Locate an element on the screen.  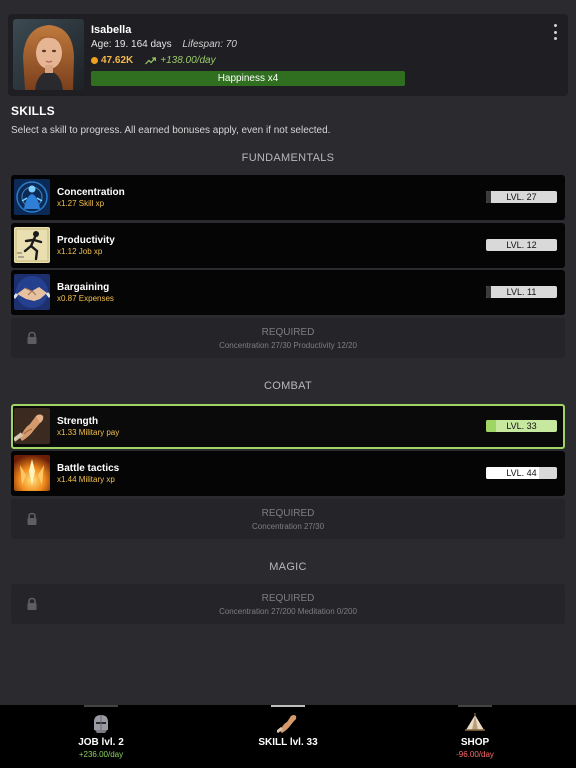
nav-skill: SKILL lvl. 33 is located at coordinates (288, 736).